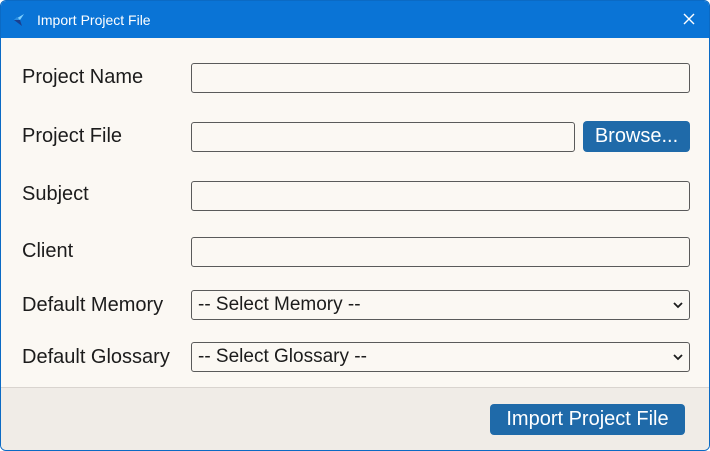 This screenshot has height=451, width=710. I want to click on window-title: Import Project File, so click(94, 20).